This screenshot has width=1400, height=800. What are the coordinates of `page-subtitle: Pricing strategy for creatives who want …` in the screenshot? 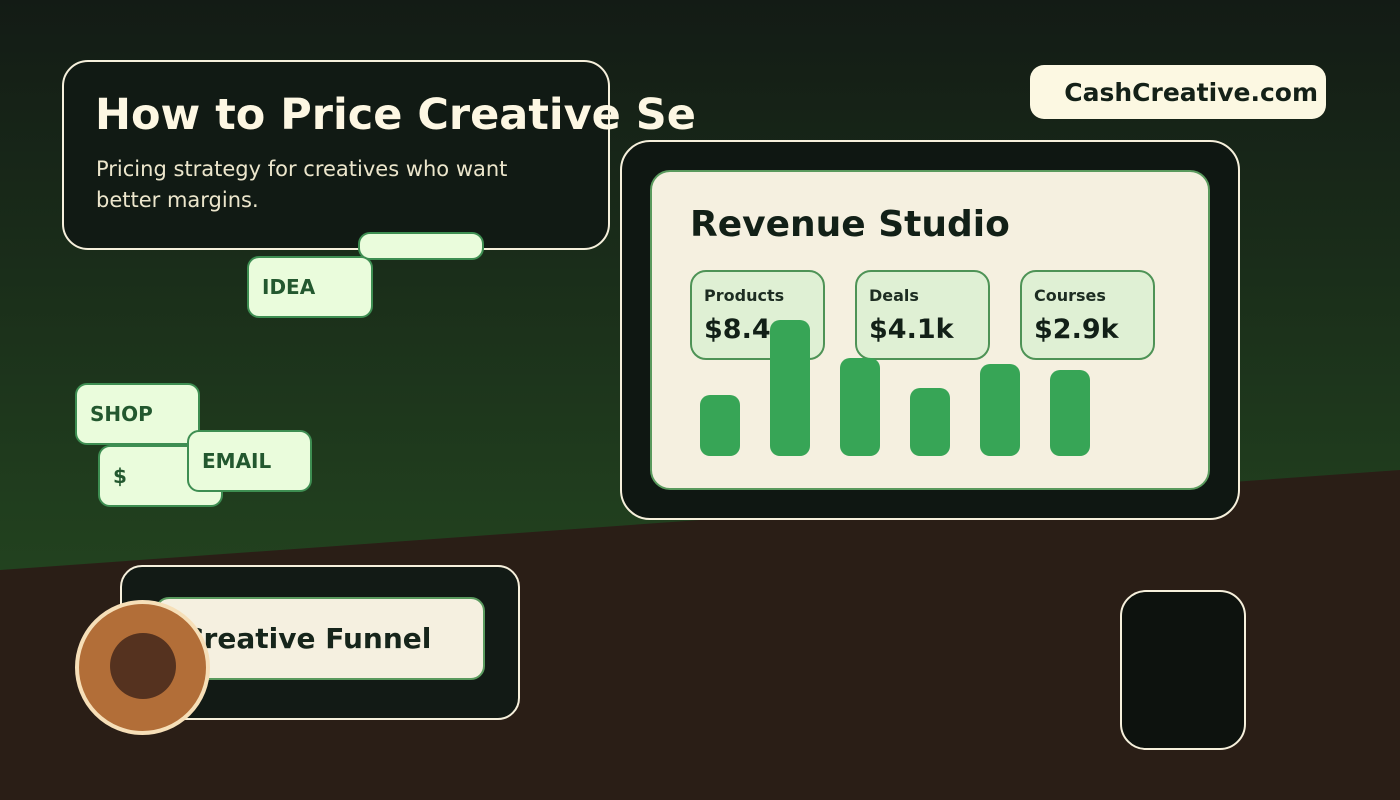 It's located at (302, 184).